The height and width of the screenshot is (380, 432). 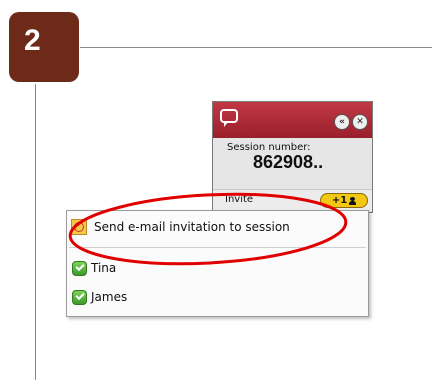 I want to click on collapse-button: «, so click(x=342, y=122).